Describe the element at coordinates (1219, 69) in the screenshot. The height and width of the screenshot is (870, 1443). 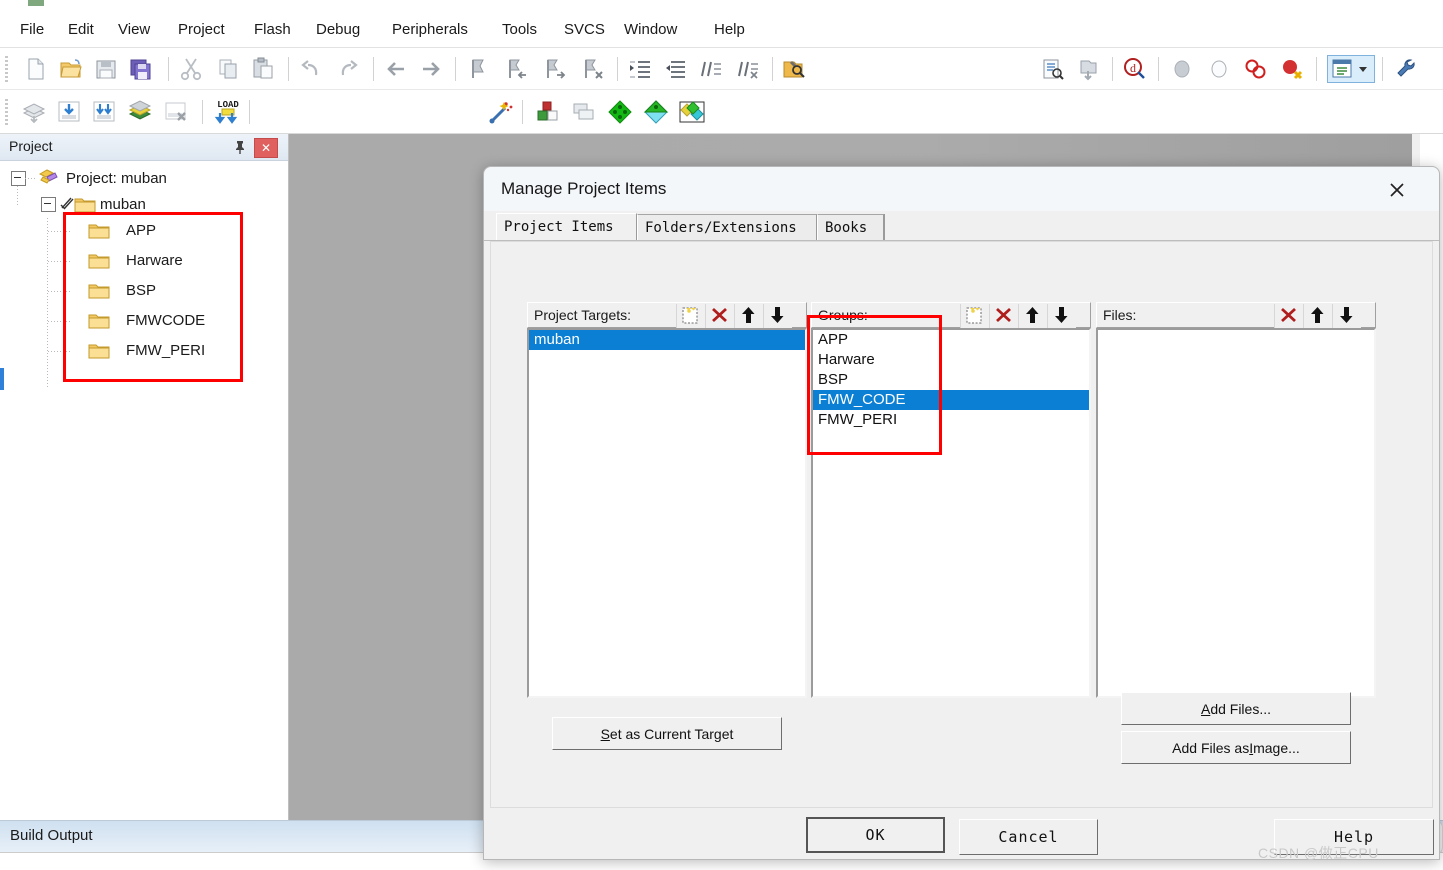
I see `step-over-icon` at that location.